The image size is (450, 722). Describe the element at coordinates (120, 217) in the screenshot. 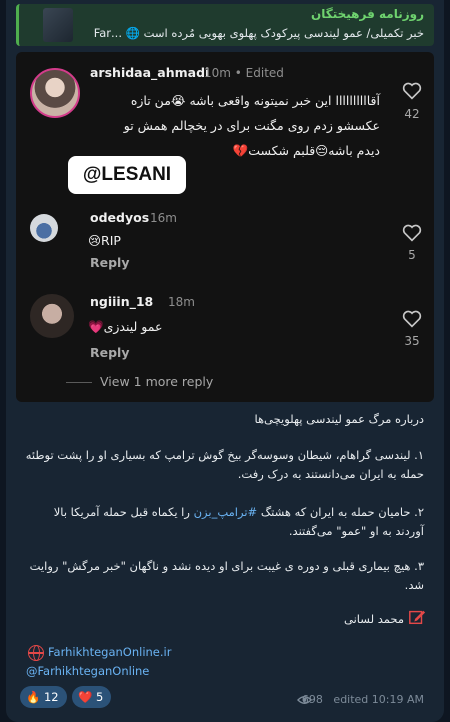

I see `comment-username: odedyos` at that location.